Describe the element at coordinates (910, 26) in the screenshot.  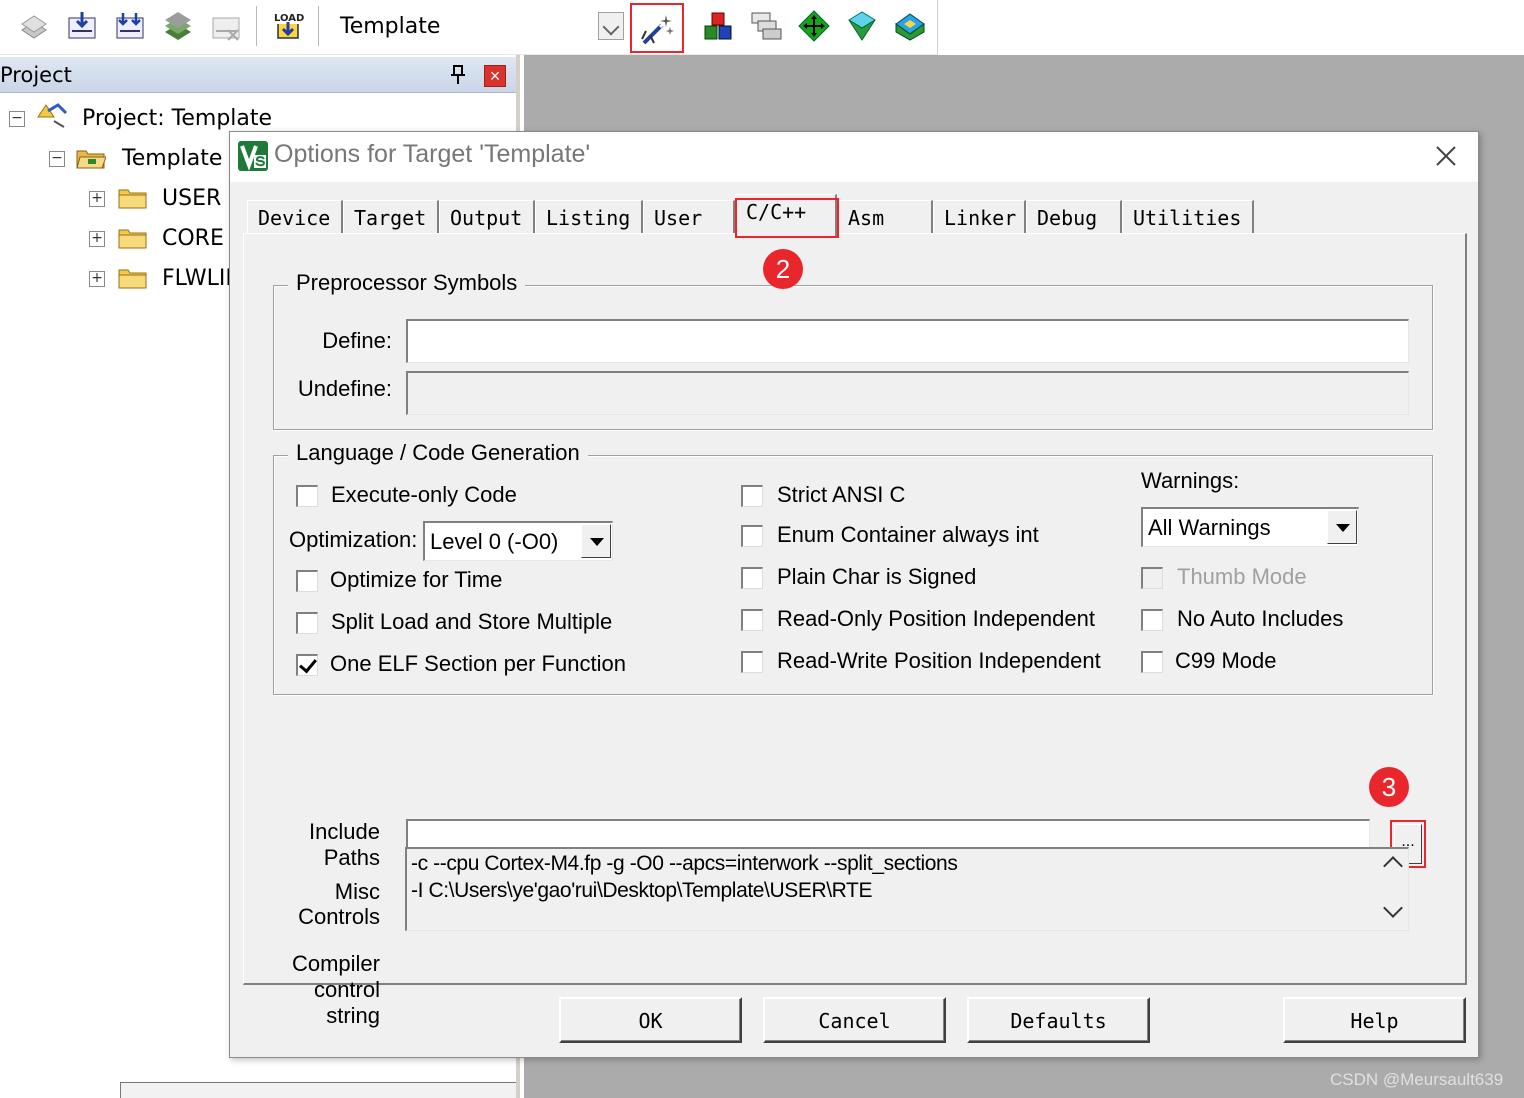
I see `software-packs-icon` at that location.